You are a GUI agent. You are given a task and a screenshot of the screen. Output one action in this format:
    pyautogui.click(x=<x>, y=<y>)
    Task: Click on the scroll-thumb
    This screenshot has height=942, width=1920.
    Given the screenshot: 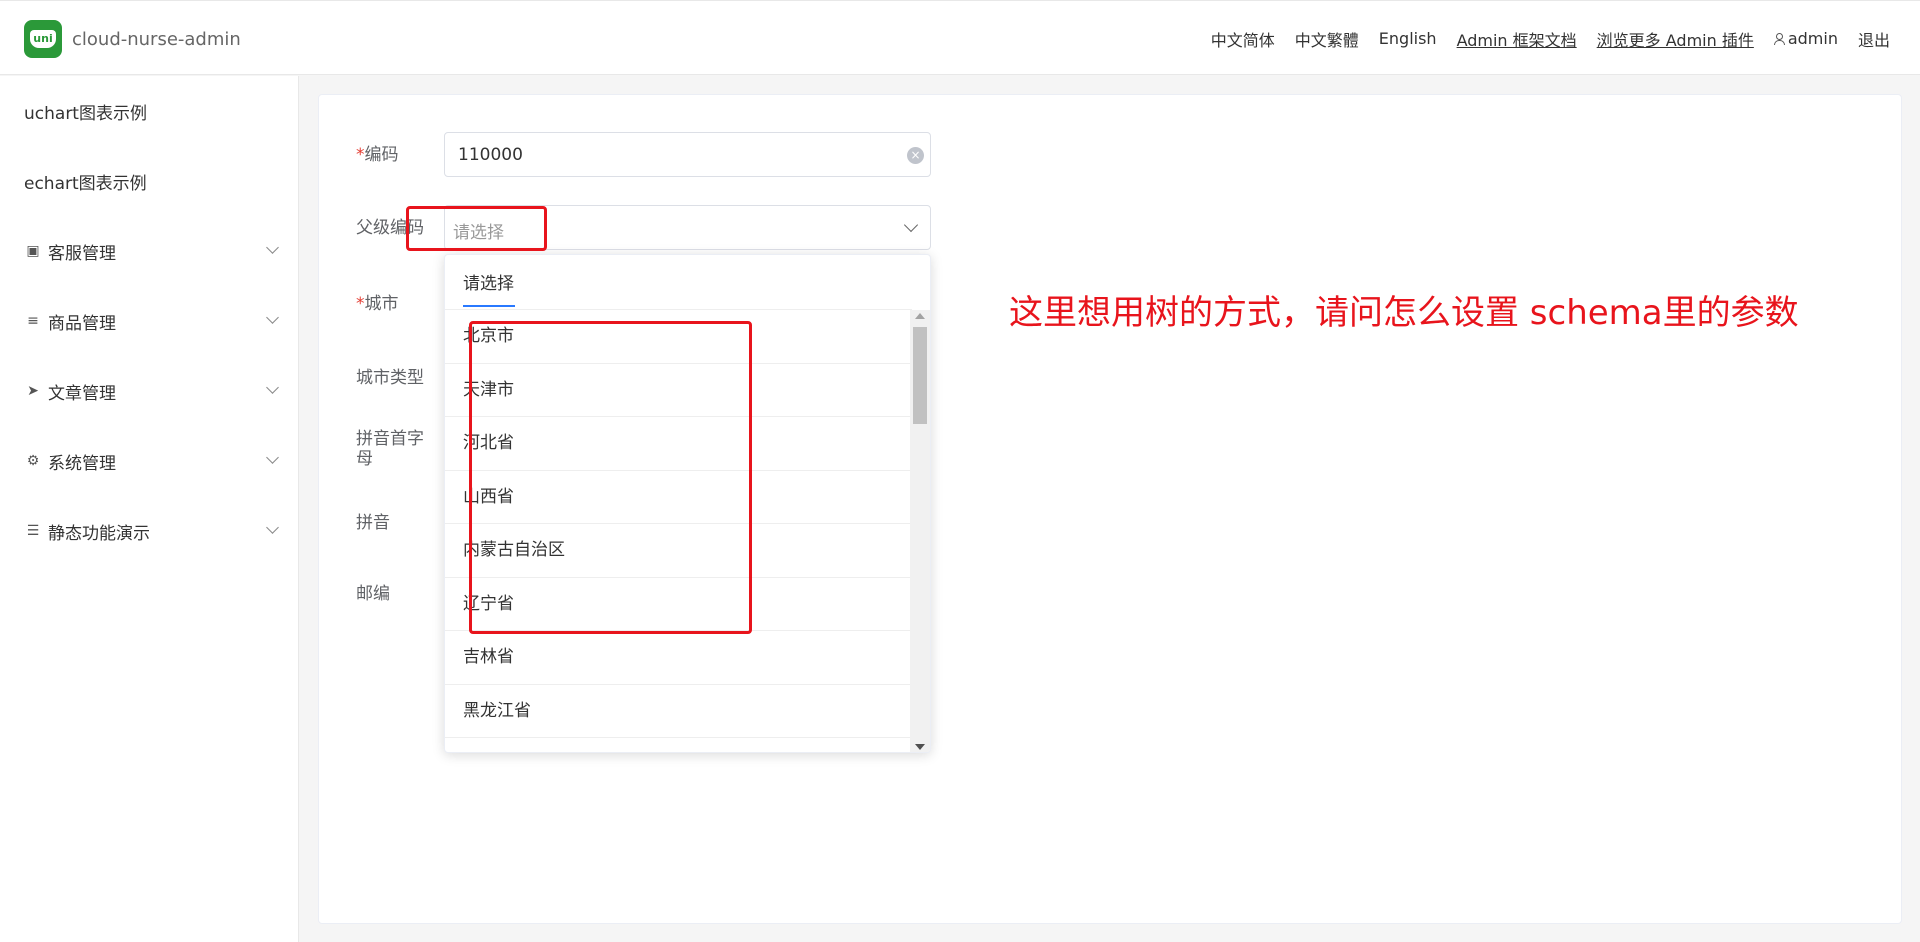 What is the action you would take?
    pyautogui.click(x=920, y=375)
    